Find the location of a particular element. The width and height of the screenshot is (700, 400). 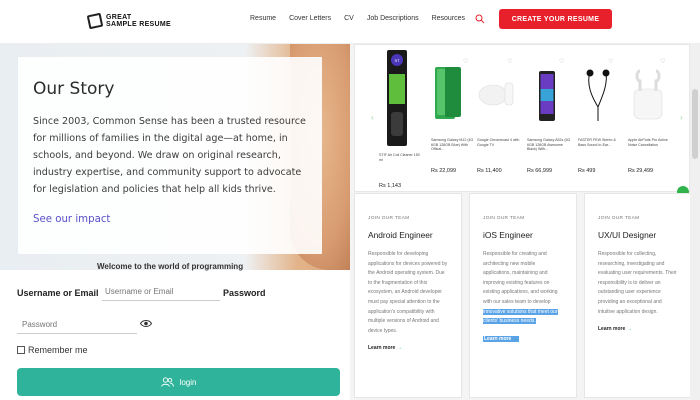

nav-cv: CV is located at coordinates (349, 18).